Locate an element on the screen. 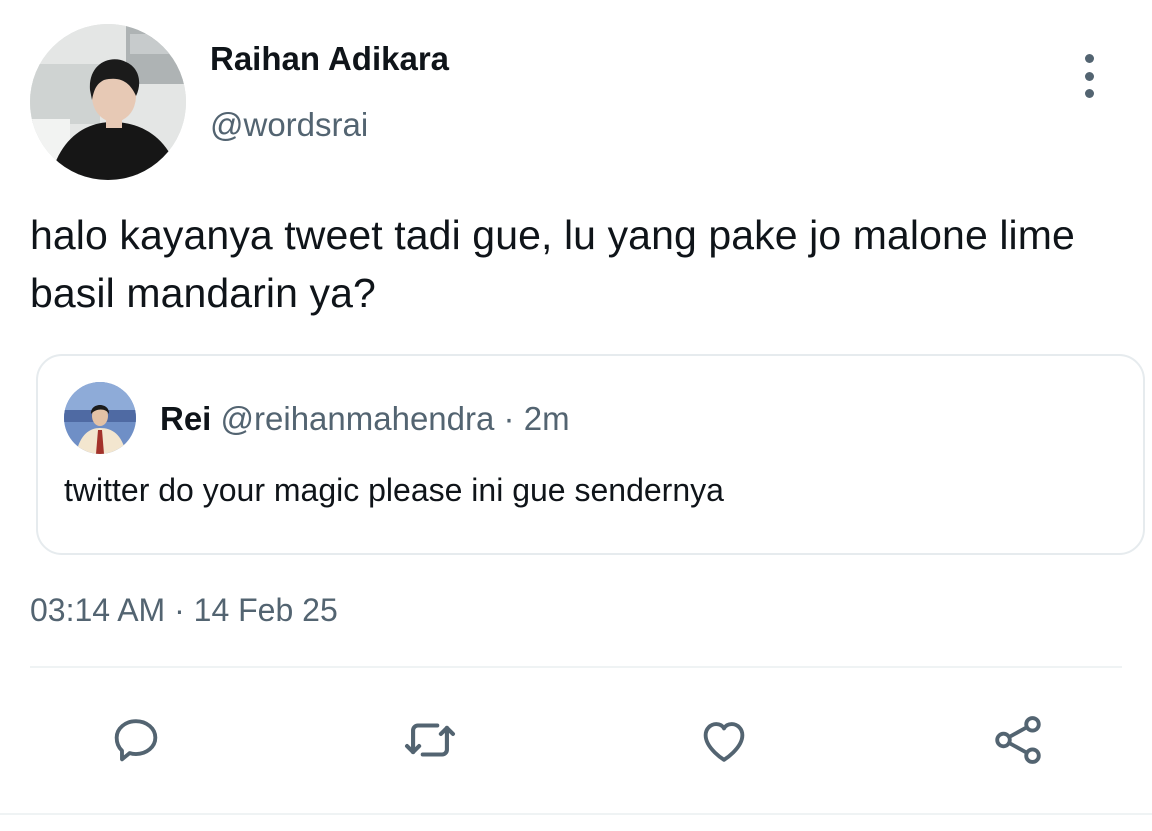 The height and width of the screenshot is (831, 1152). heart-icon is located at coordinates (724, 742).